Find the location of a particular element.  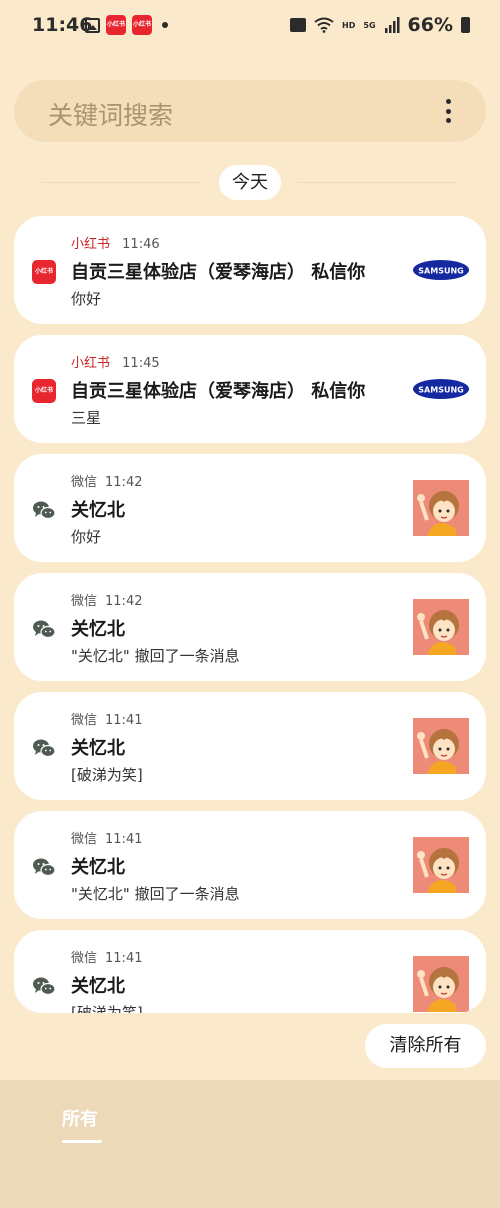

divider-right is located at coordinates (378, 182).